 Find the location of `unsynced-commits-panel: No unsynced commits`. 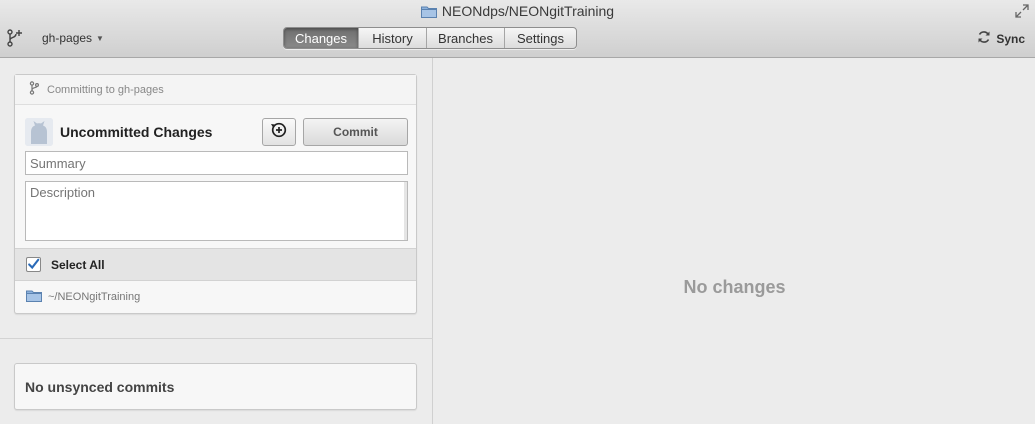

unsynced-commits-panel: No unsynced commits is located at coordinates (215, 386).